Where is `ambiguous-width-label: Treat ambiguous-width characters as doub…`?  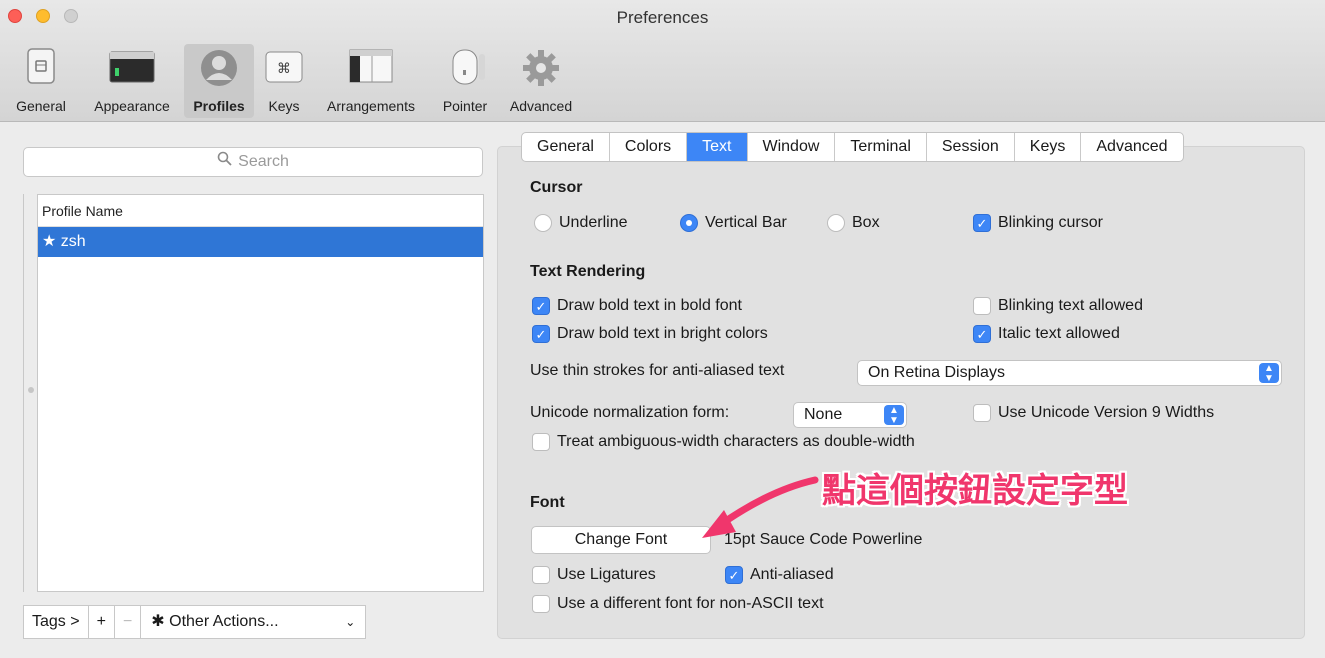
ambiguous-width-label: Treat ambiguous-width characters as doub… is located at coordinates (736, 441).